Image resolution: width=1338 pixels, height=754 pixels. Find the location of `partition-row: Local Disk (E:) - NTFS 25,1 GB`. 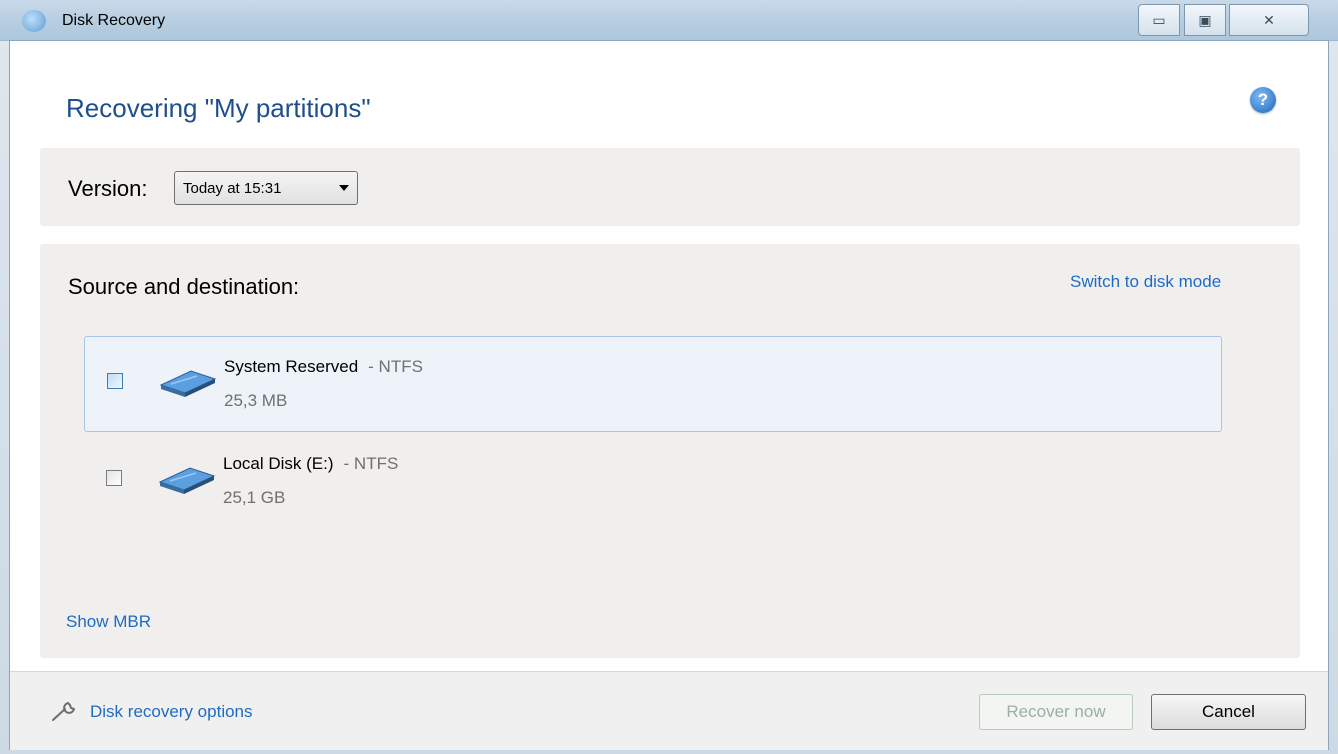

partition-row: Local Disk (E:) - NTFS 25,1 GB is located at coordinates (653, 482).